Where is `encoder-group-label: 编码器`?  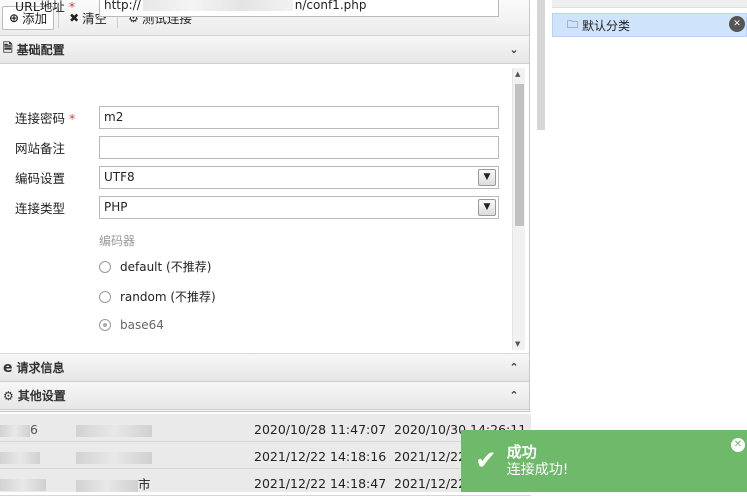 encoder-group-label: 编码器 is located at coordinates (117, 241).